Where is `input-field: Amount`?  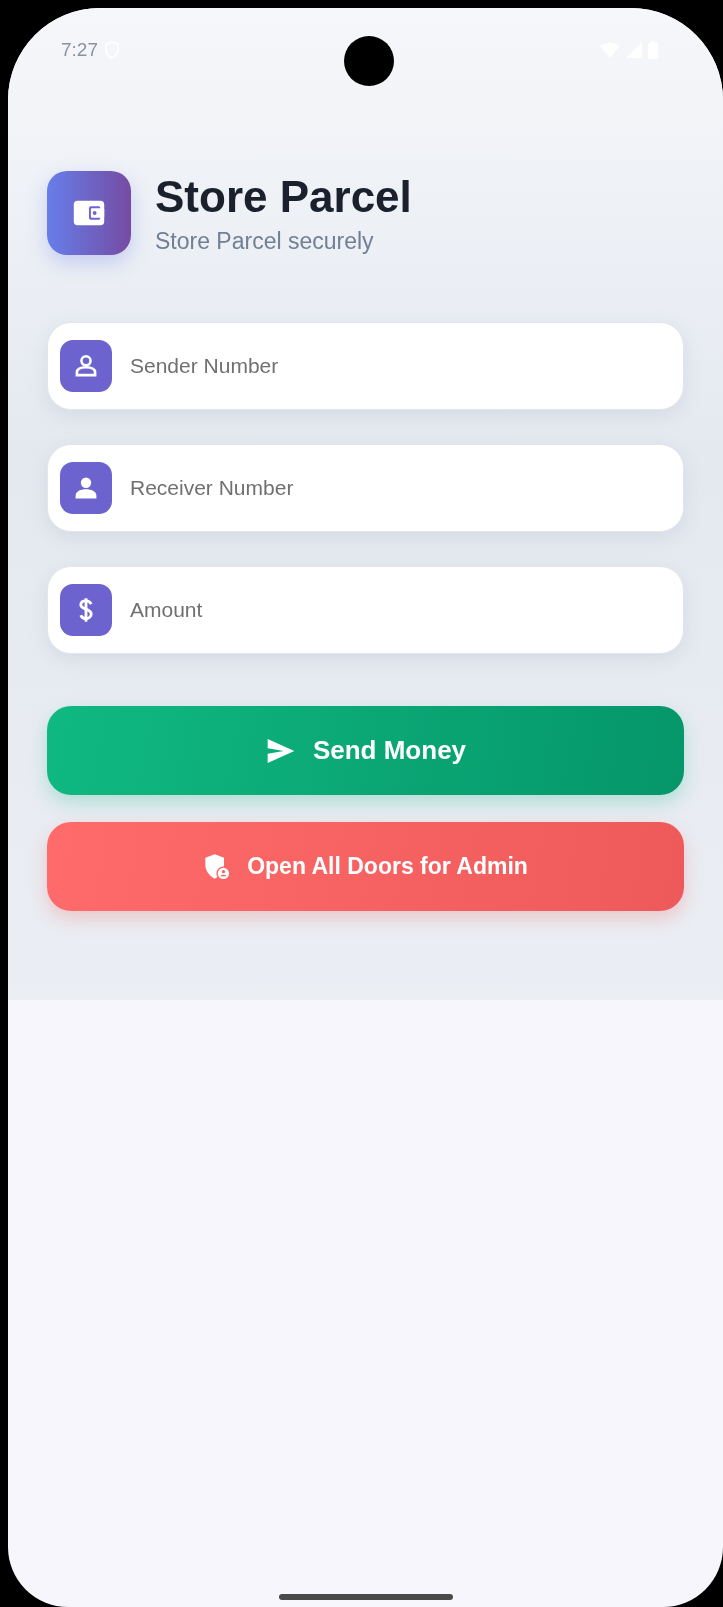 input-field: Amount is located at coordinates (365, 610).